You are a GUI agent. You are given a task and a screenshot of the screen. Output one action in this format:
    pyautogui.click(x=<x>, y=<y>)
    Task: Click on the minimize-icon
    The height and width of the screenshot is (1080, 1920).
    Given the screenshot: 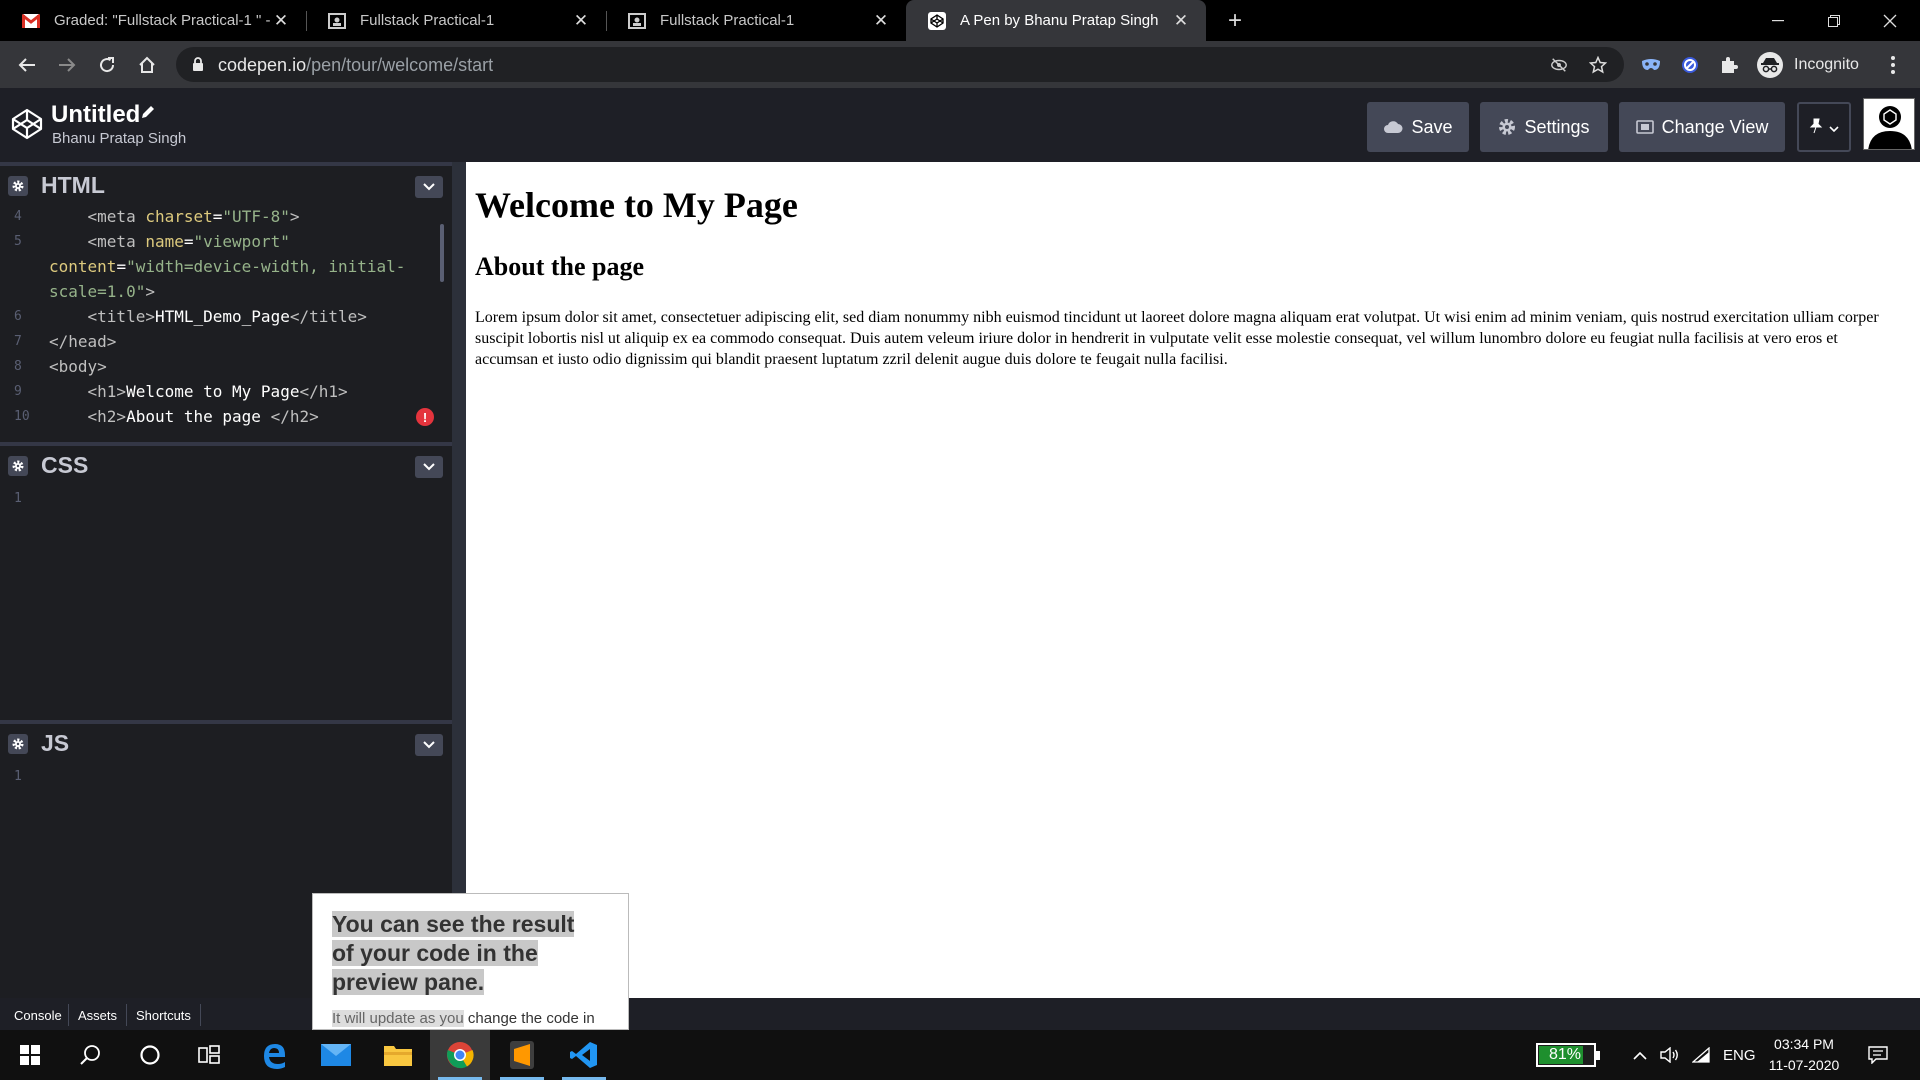 What is the action you would take?
    pyautogui.click(x=1778, y=20)
    